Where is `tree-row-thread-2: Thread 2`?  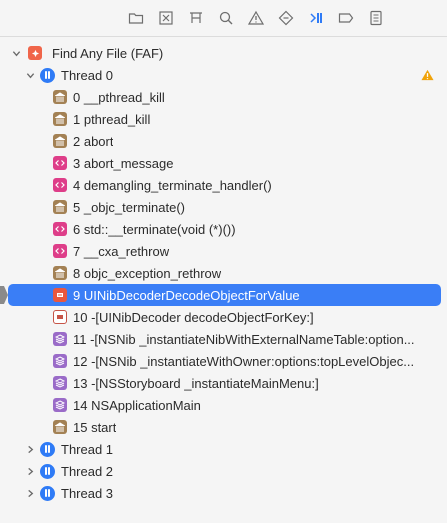 tree-row-thread-2: Thread 2 is located at coordinates (223, 471).